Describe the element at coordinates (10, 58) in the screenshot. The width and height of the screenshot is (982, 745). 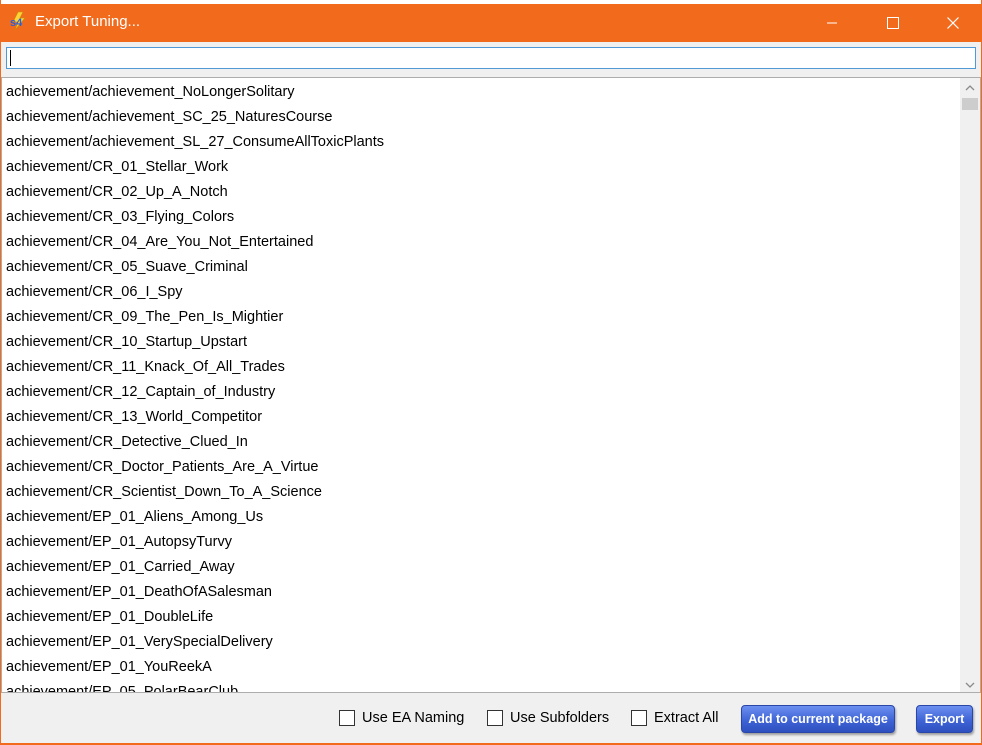
I see `text-caret` at that location.